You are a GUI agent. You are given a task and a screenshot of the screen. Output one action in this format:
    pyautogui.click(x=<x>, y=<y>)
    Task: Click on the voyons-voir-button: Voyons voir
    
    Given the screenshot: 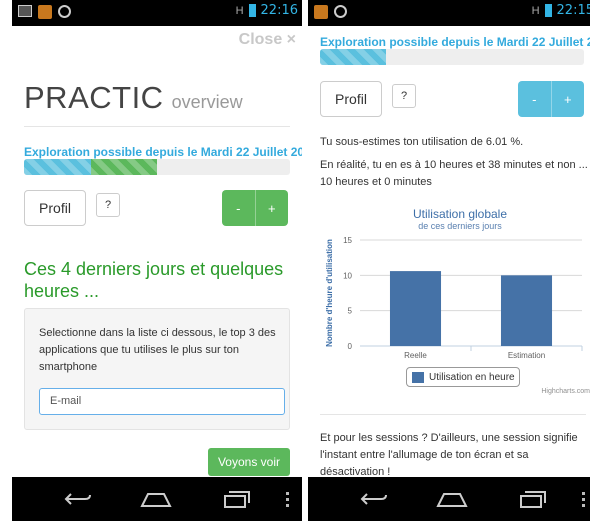 What is the action you would take?
    pyautogui.click(x=249, y=462)
    